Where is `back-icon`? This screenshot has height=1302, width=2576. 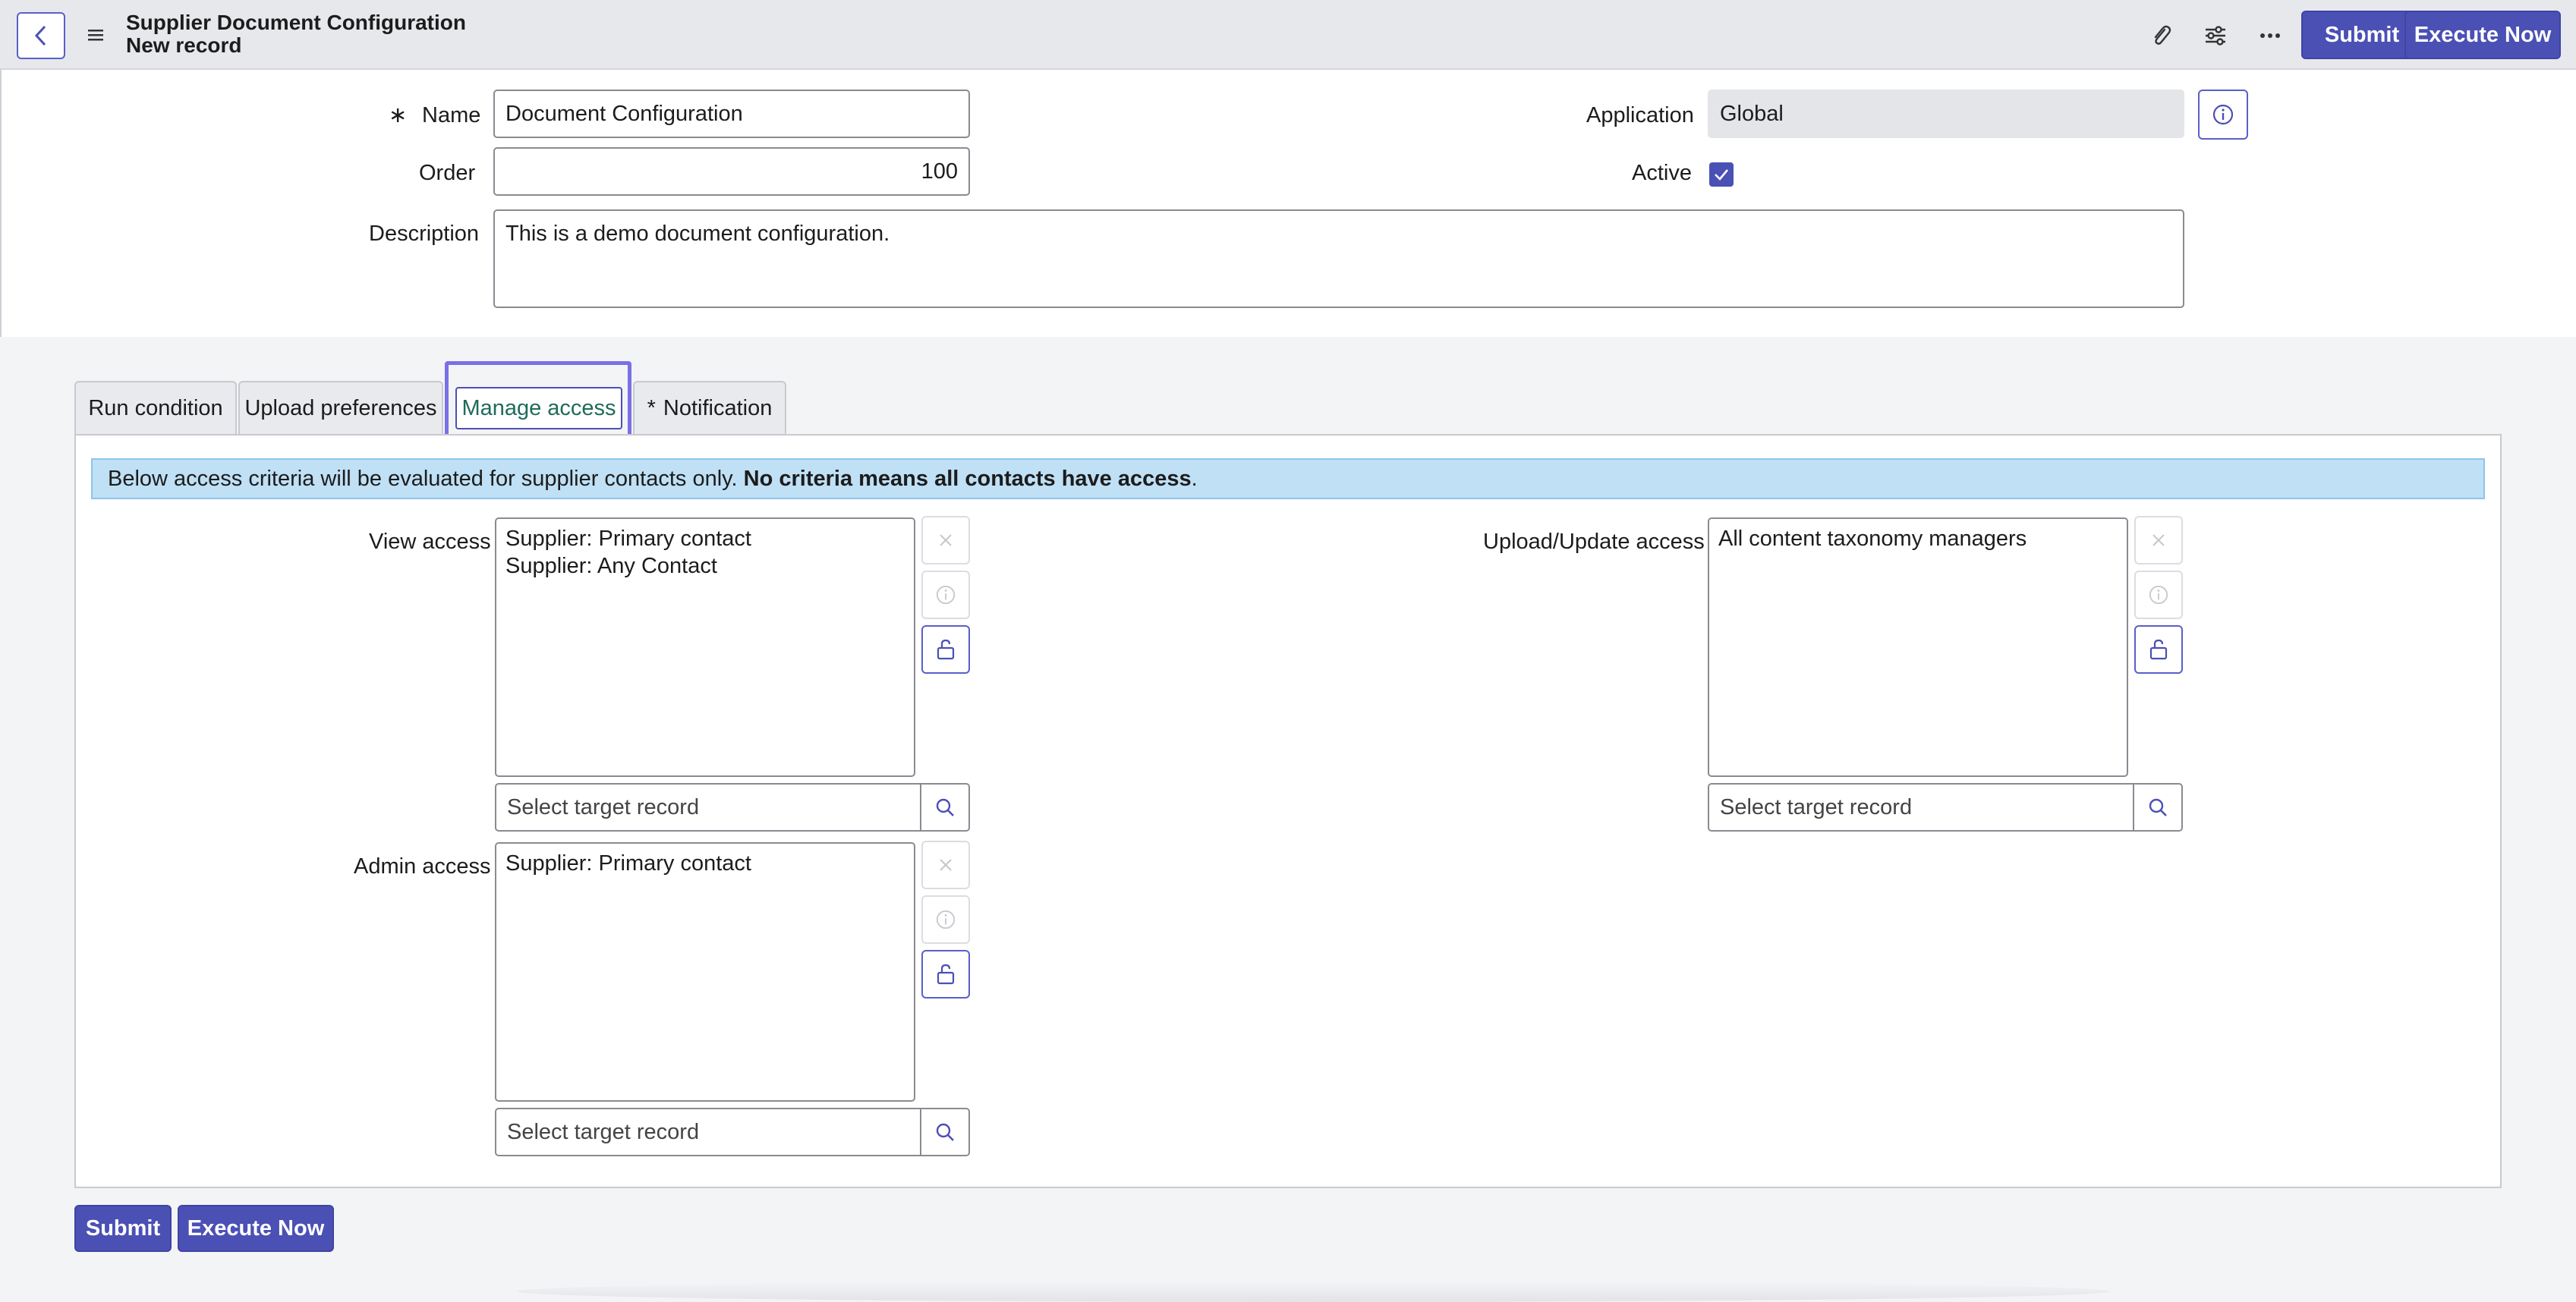 back-icon is located at coordinates (40, 35).